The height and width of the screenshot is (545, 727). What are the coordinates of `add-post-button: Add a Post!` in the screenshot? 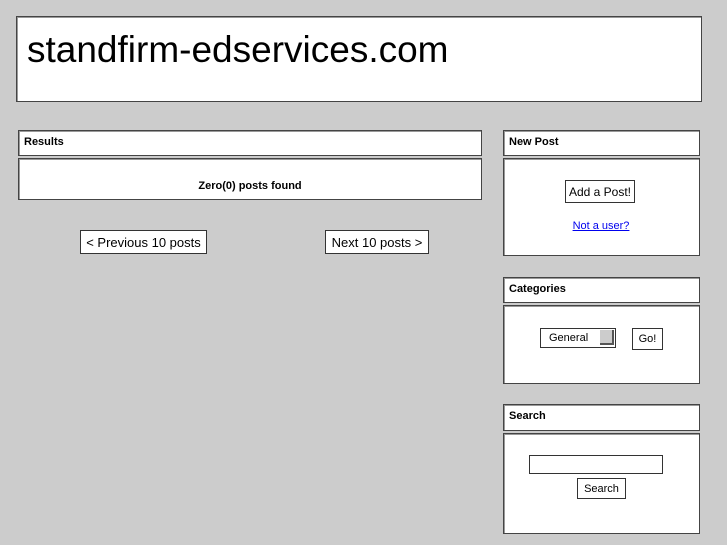 It's located at (600, 191).